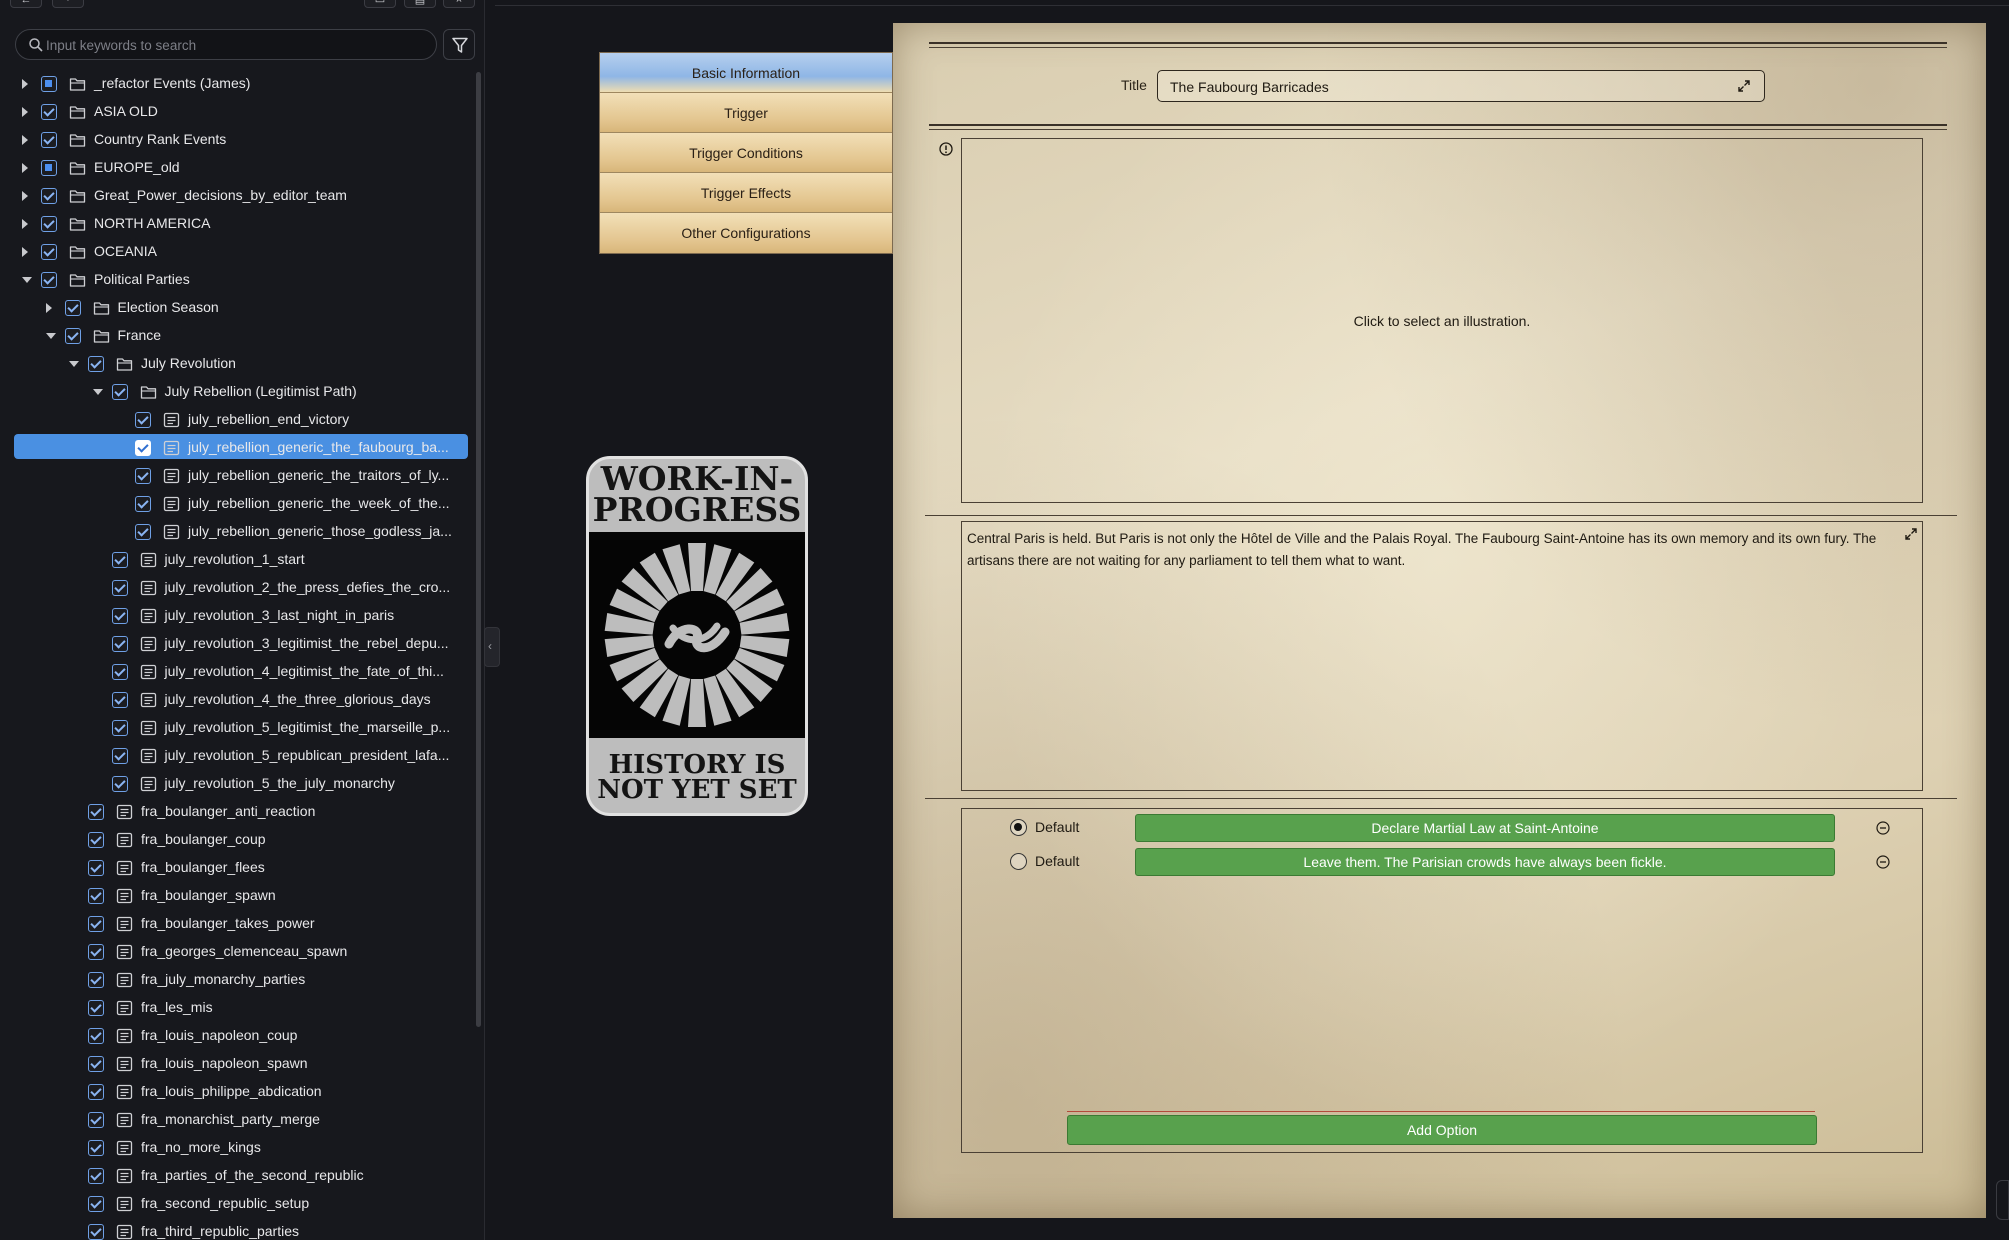  I want to click on tree-file-item: july_revolution_5_the_july_monarchy, so click(235, 784).